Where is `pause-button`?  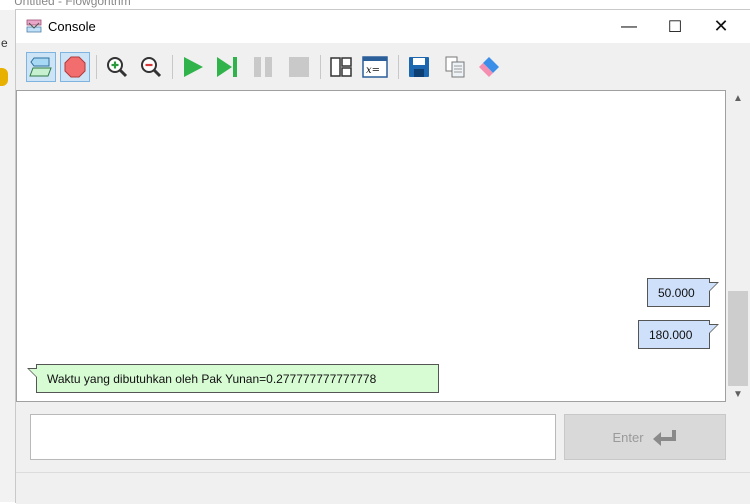 pause-button is located at coordinates (263, 67).